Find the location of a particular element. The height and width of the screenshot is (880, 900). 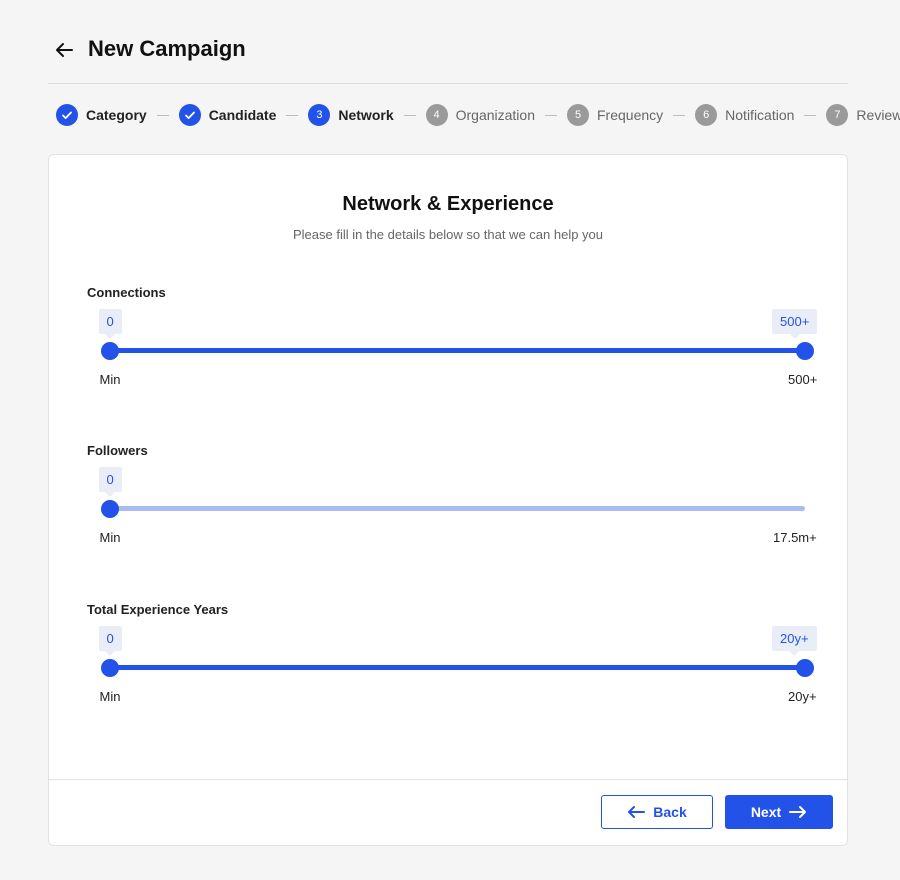

step-candidate: Candidate is located at coordinates (227, 115).